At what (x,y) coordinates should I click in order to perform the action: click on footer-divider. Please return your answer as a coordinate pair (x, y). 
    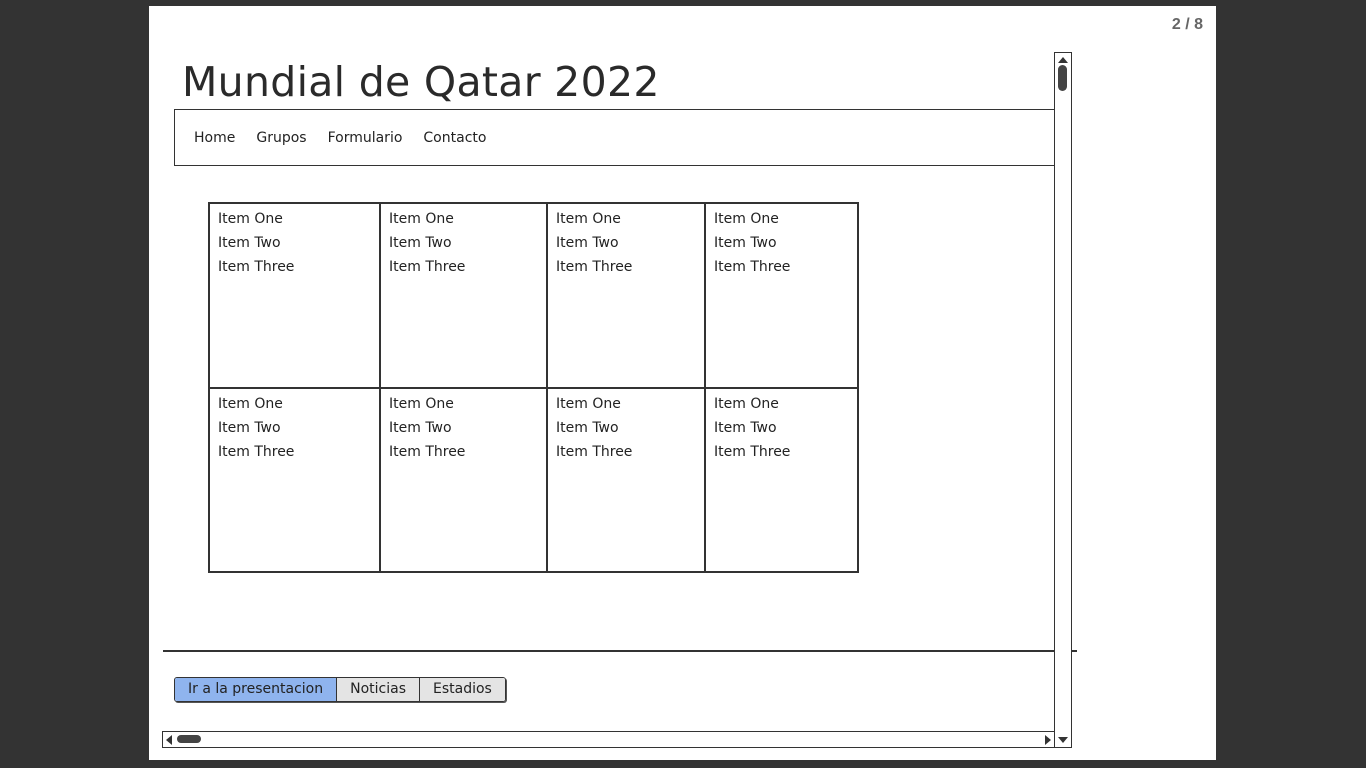
    Looking at the image, I should click on (620, 651).